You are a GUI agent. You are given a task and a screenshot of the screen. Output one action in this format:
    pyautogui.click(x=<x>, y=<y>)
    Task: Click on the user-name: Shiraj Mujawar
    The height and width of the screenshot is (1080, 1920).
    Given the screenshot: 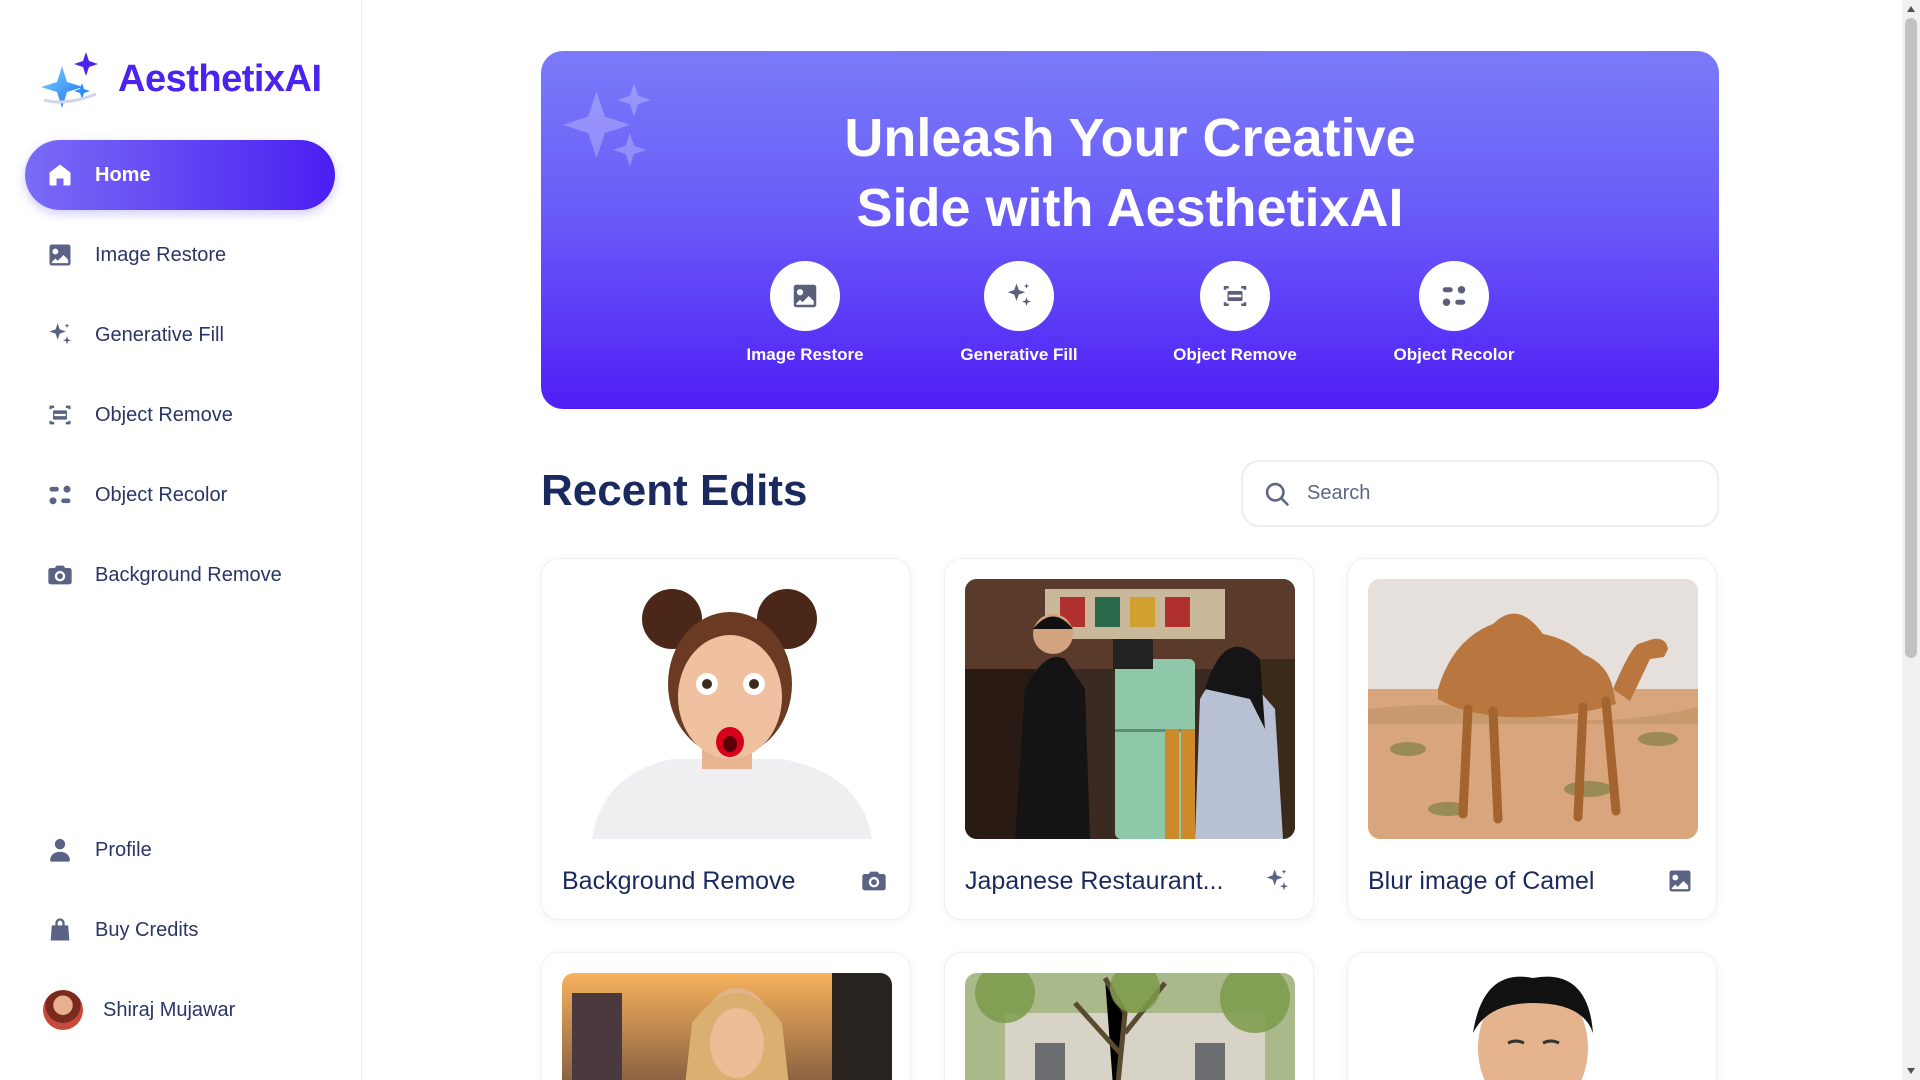 What is the action you would take?
    pyautogui.click(x=169, y=1009)
    